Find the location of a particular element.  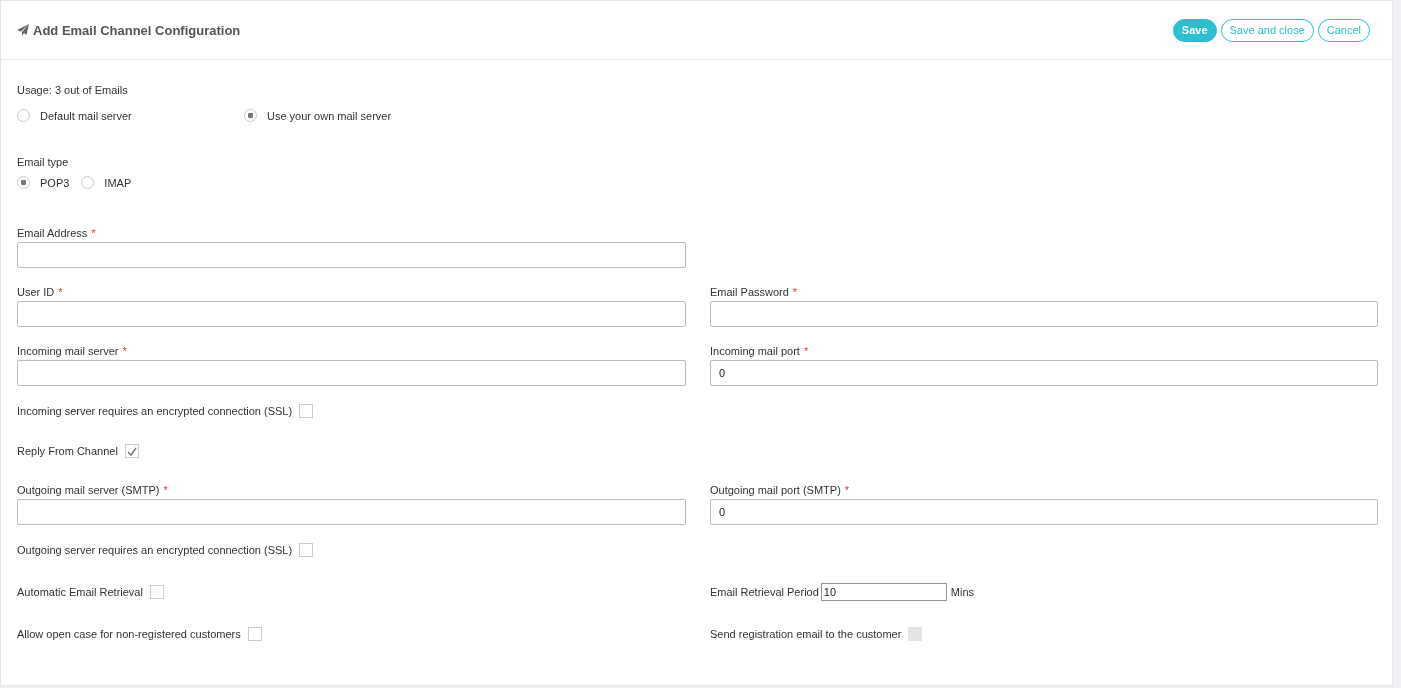

radio-label: Use your own mail server is located at coordinates (329, 115).